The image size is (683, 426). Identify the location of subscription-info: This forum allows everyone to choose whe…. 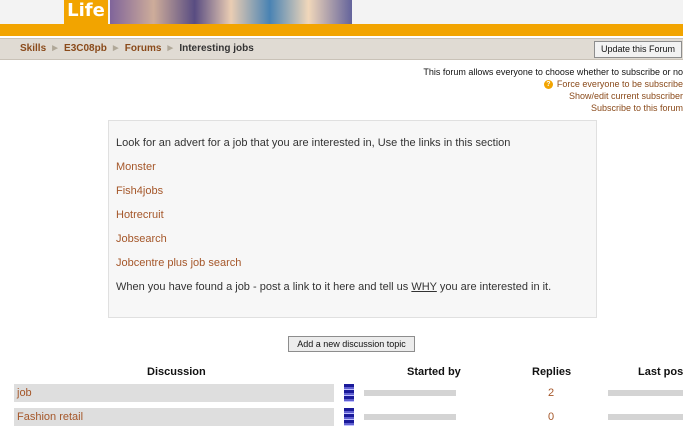
(553, 72).